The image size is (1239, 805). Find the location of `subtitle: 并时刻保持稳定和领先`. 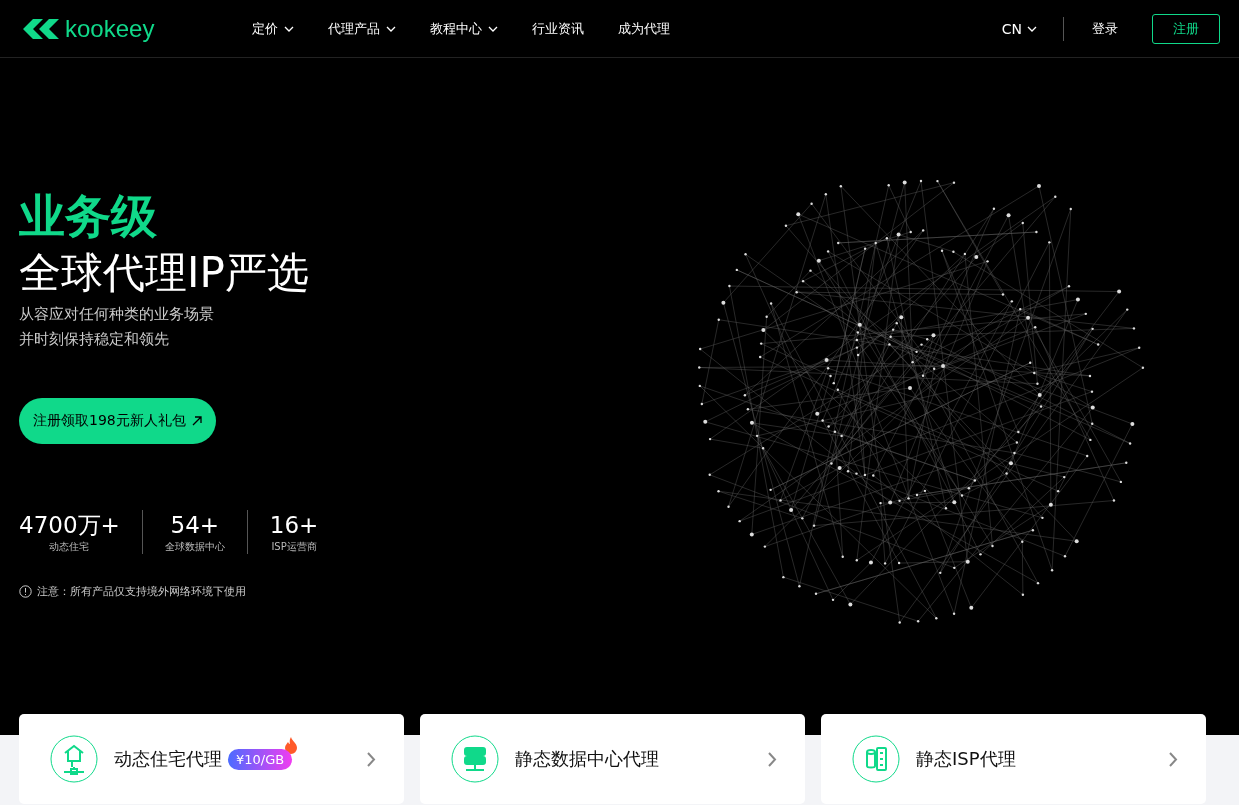

subtitle: 并时刻保持稳定和领先 is located at coordinates (94, 339).